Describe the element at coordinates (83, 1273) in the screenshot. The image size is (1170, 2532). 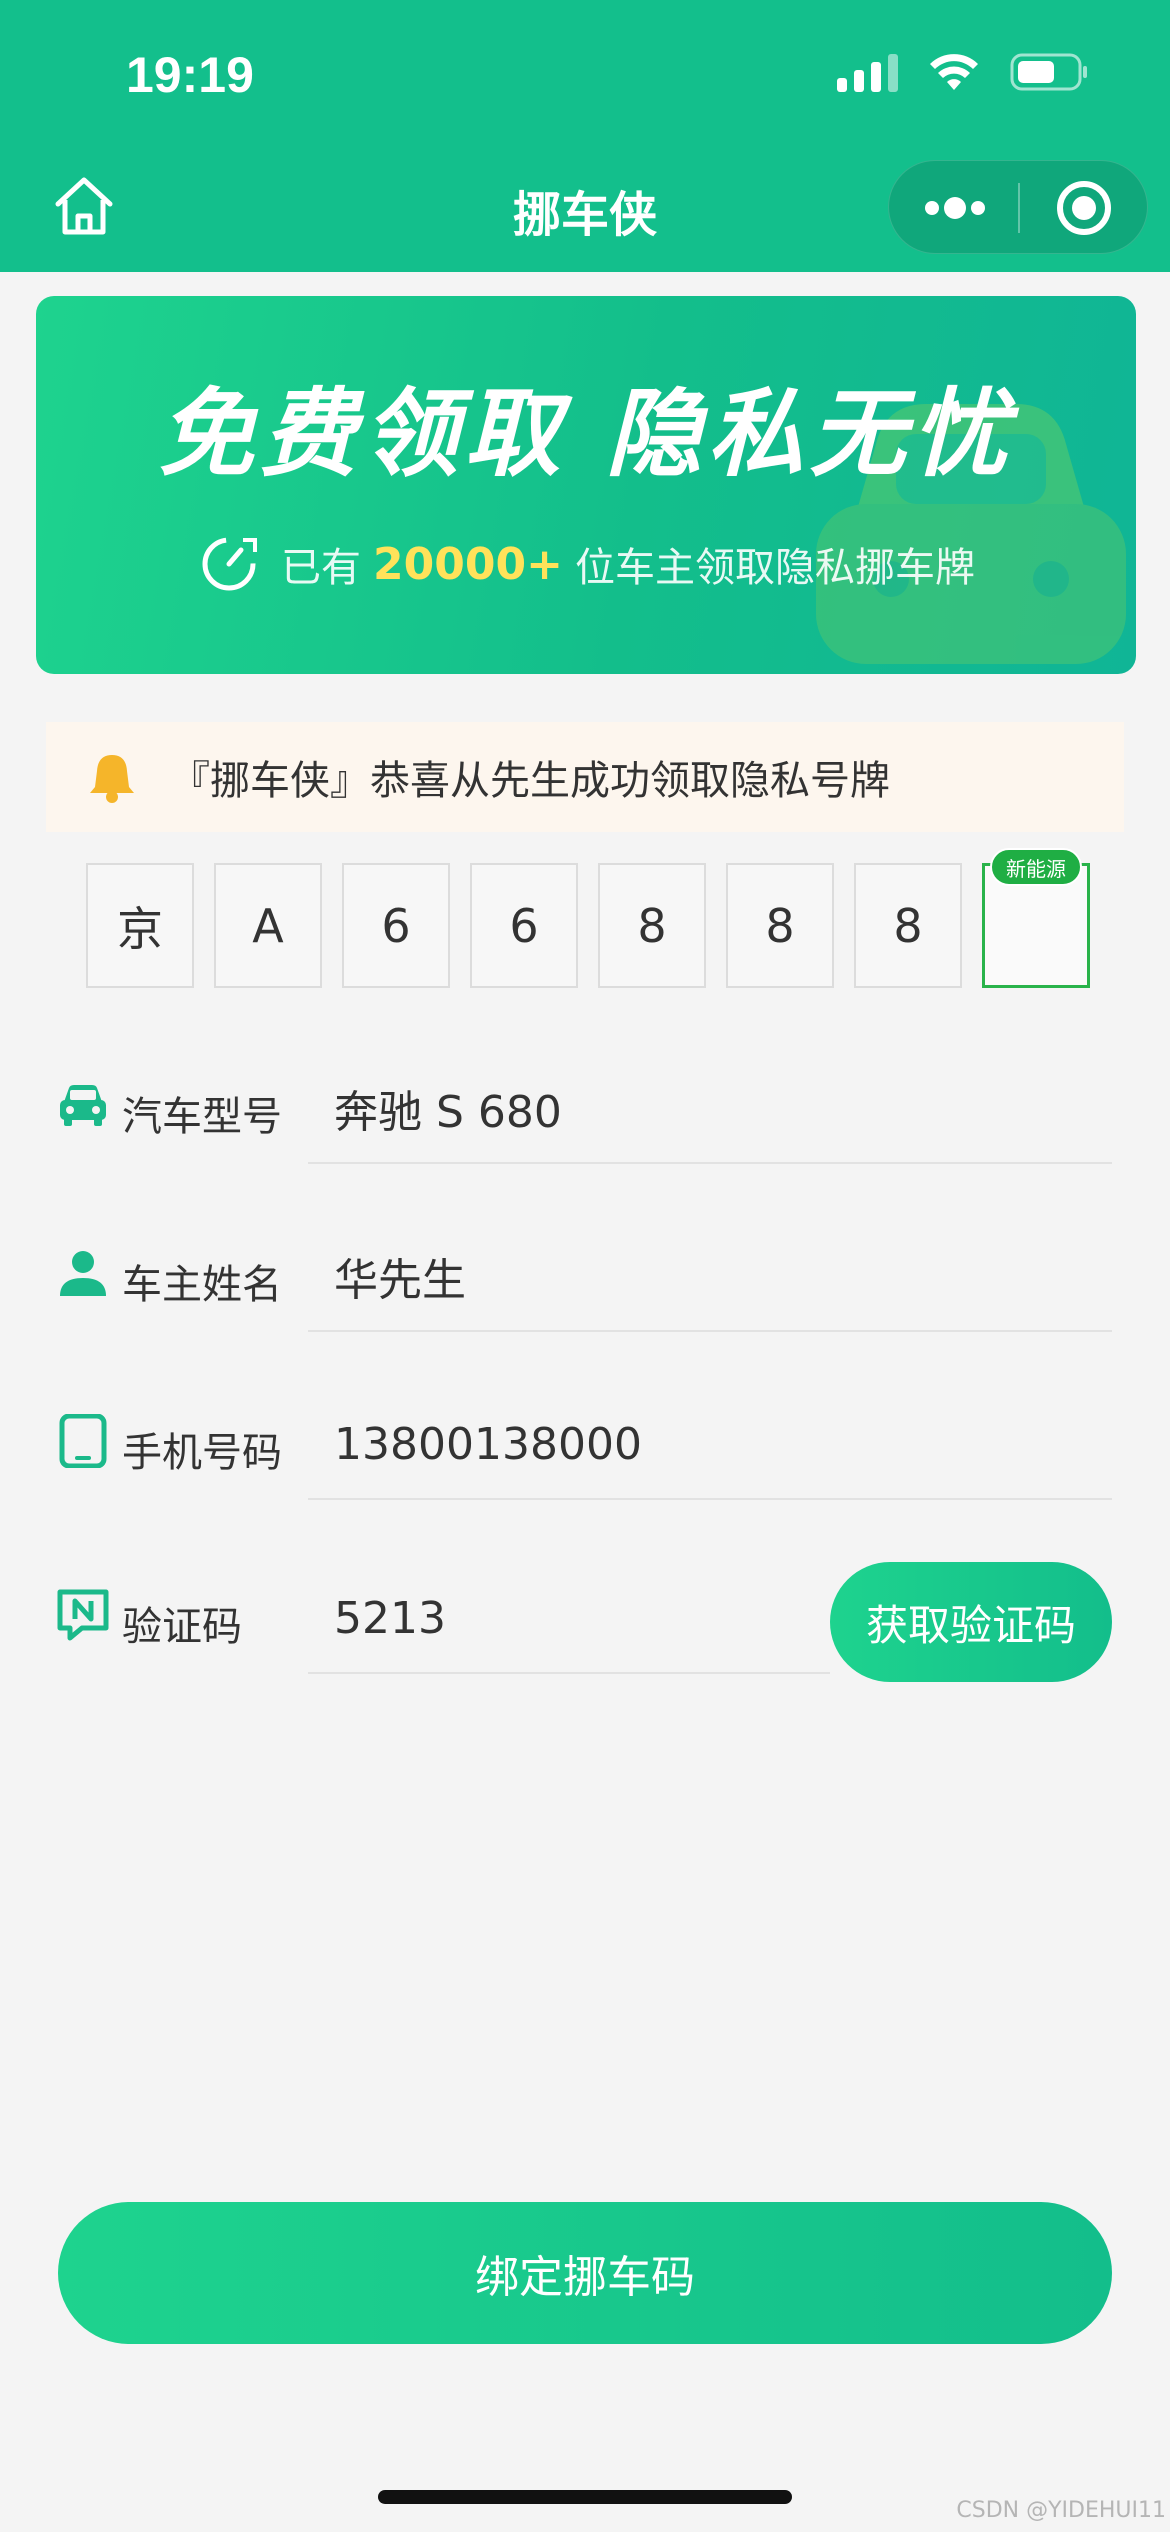
I see `user-icon` at that location.